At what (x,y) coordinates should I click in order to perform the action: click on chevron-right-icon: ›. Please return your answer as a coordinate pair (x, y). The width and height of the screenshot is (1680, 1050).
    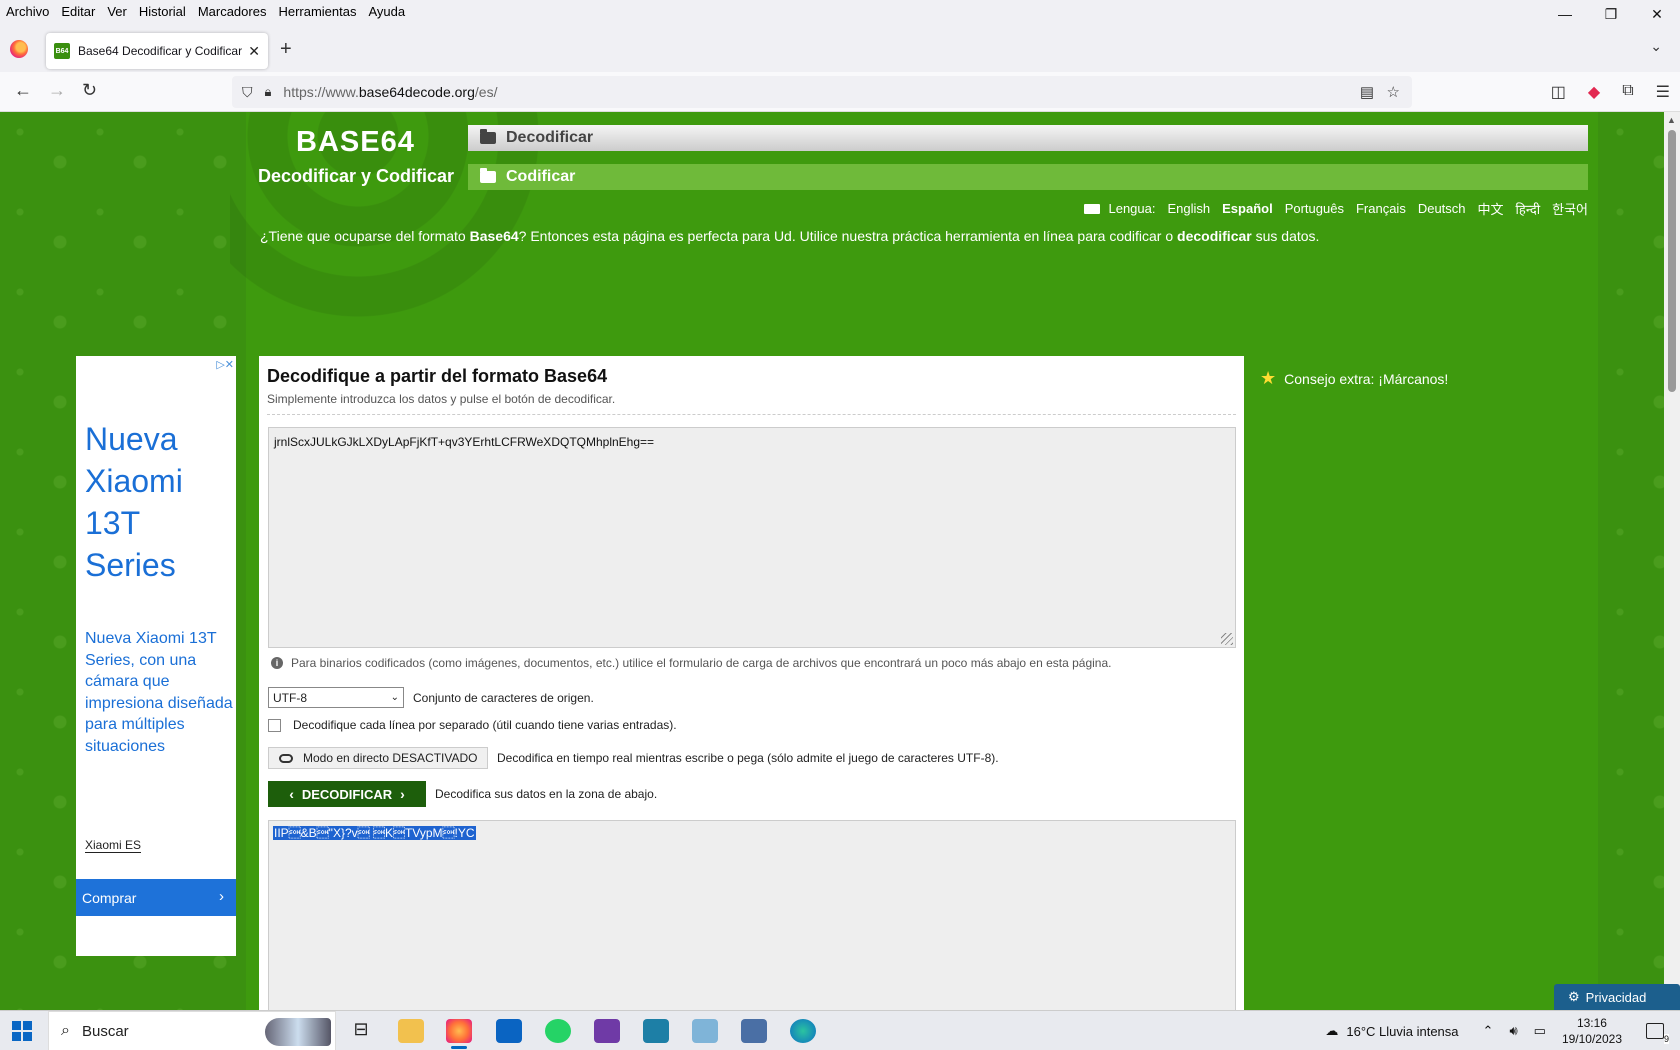
    Looking at the image, I should click on (402, 794).